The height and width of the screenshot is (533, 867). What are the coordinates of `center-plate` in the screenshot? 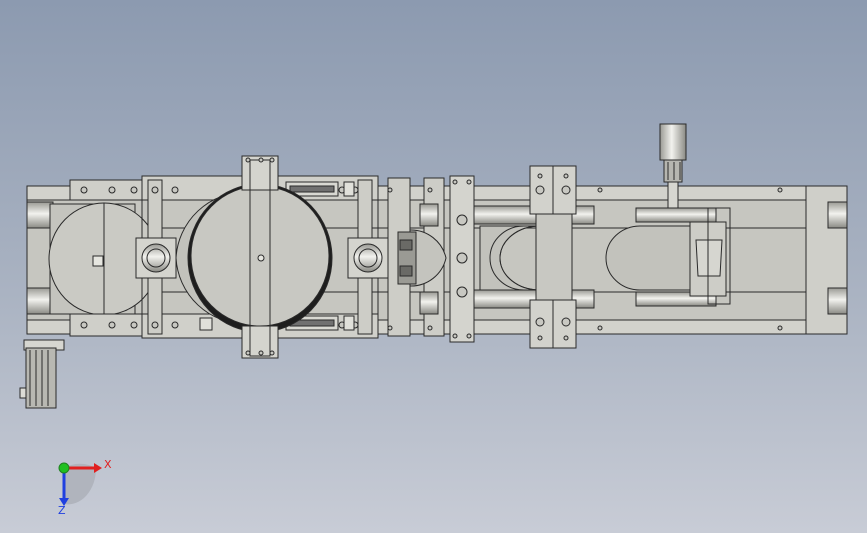 It's located at (462, 259).